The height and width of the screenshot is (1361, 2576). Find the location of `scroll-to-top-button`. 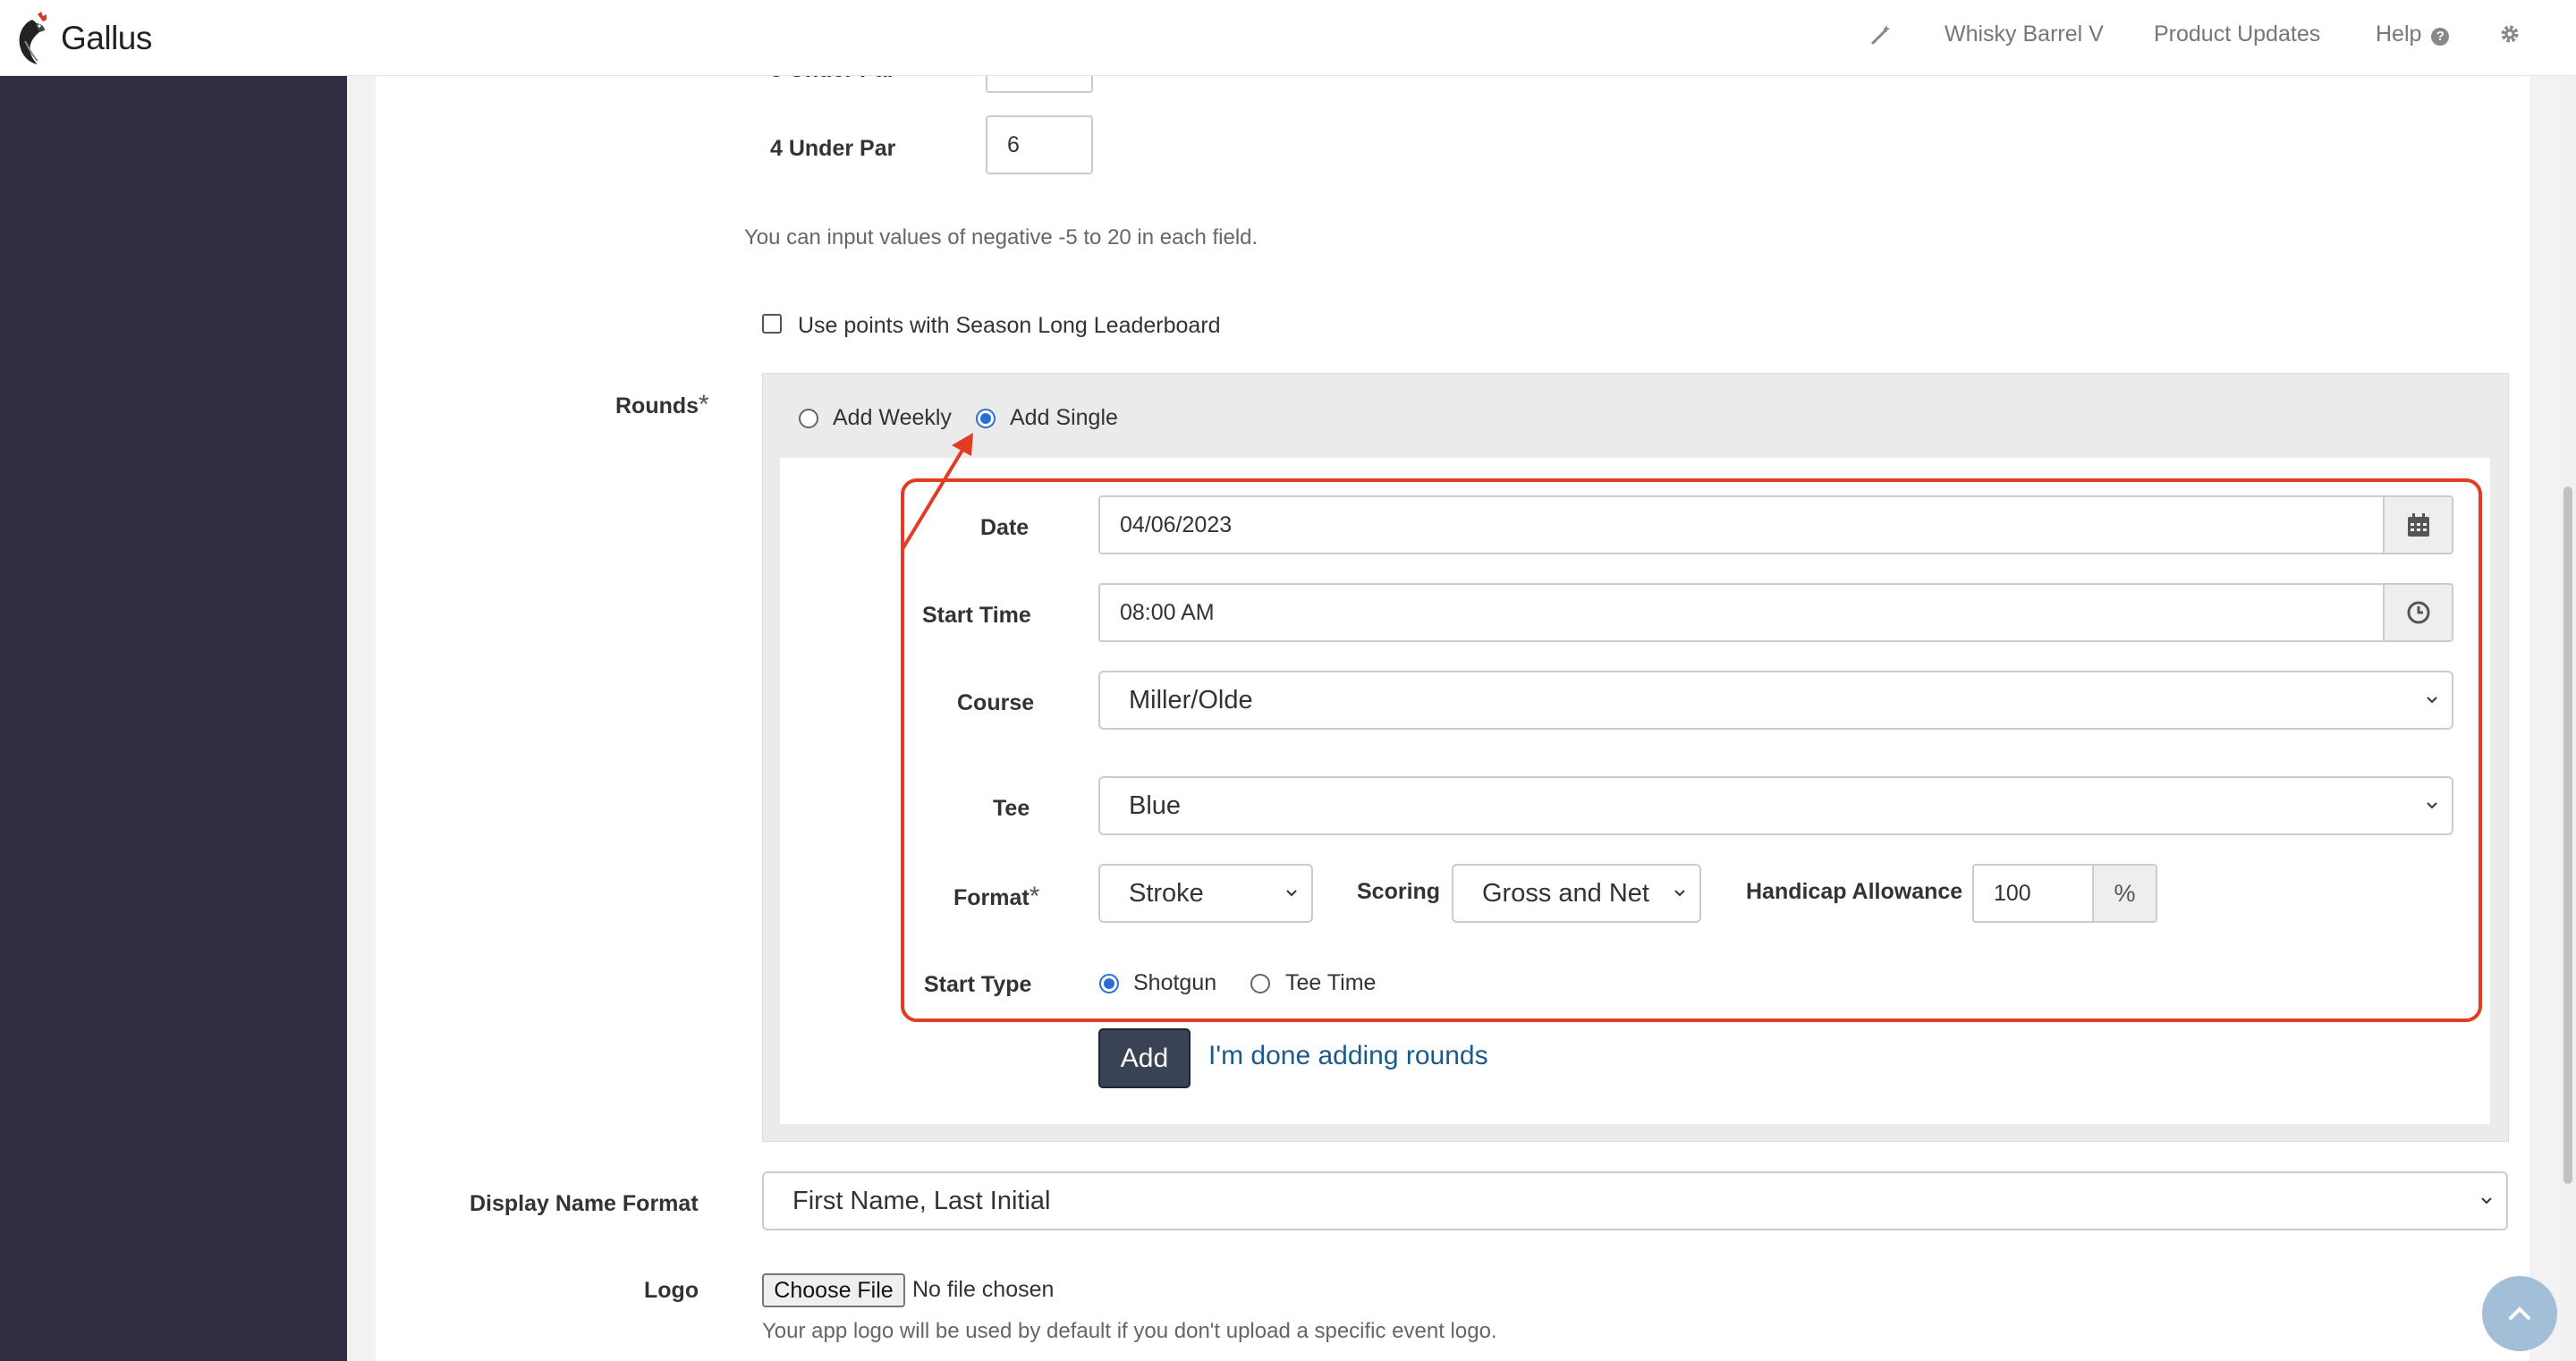

scroll-to-top-button is located at coordinates (2519, 1313).